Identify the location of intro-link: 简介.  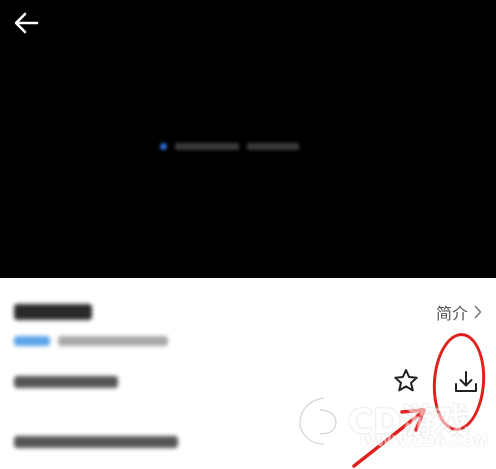
(459, 312).